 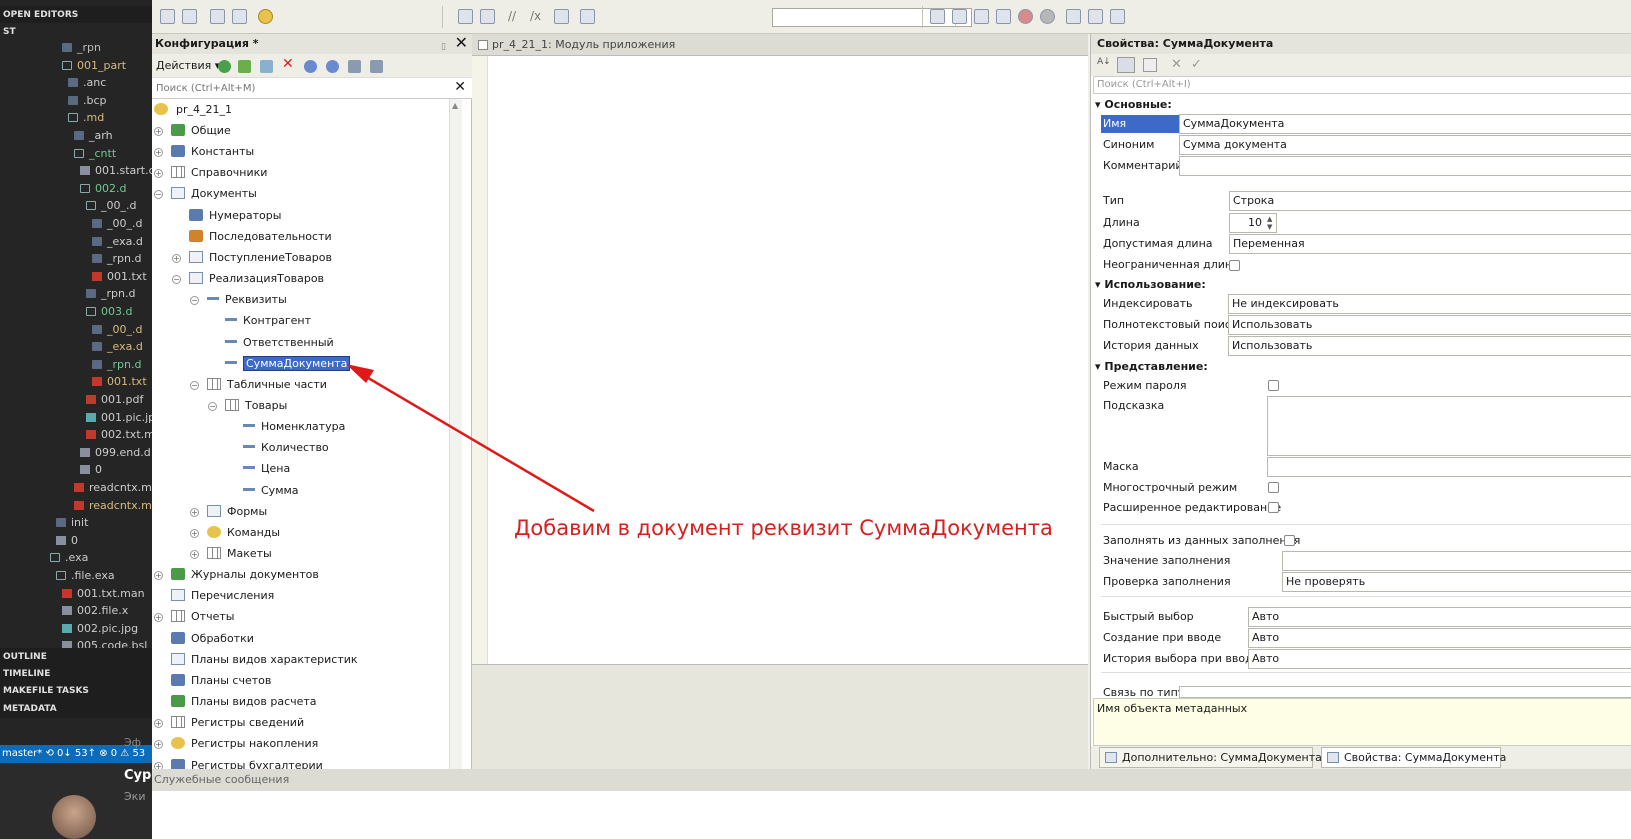 What do you see at coordinates (1121, 222) in the screenshot?
I see `length-label: Длина` at bounding box center [1121, 222].